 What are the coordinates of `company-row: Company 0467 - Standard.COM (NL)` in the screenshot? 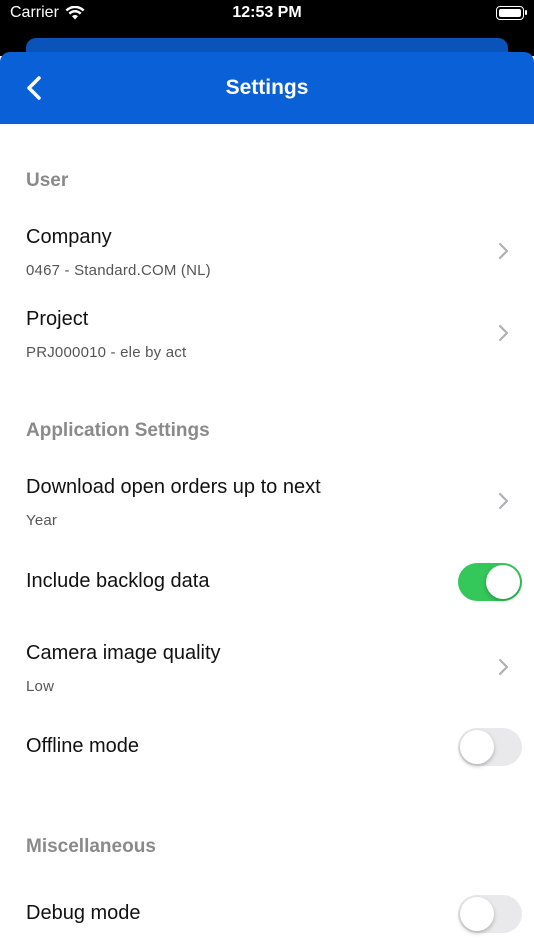 It's located at (267, 250).